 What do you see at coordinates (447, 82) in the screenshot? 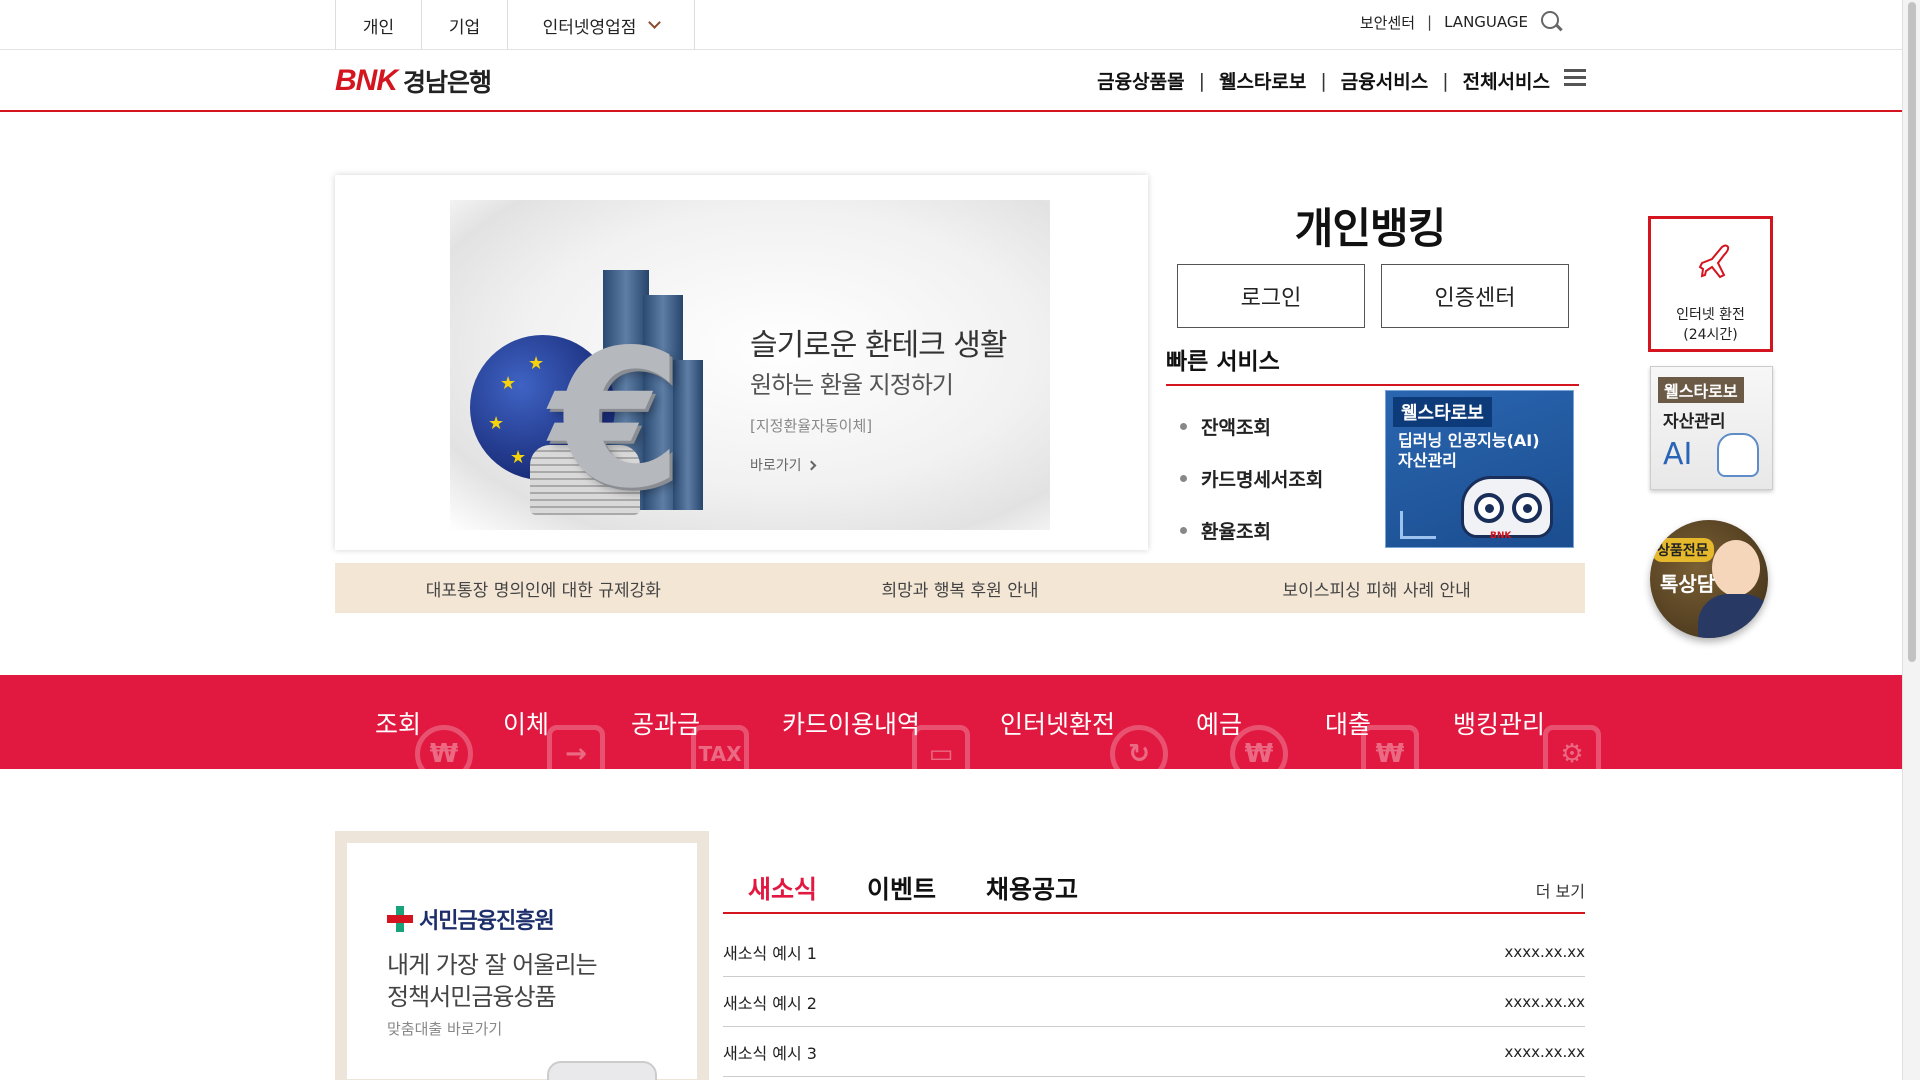
I see `logo-text: 경남은행` at bounding box center [447, 82].